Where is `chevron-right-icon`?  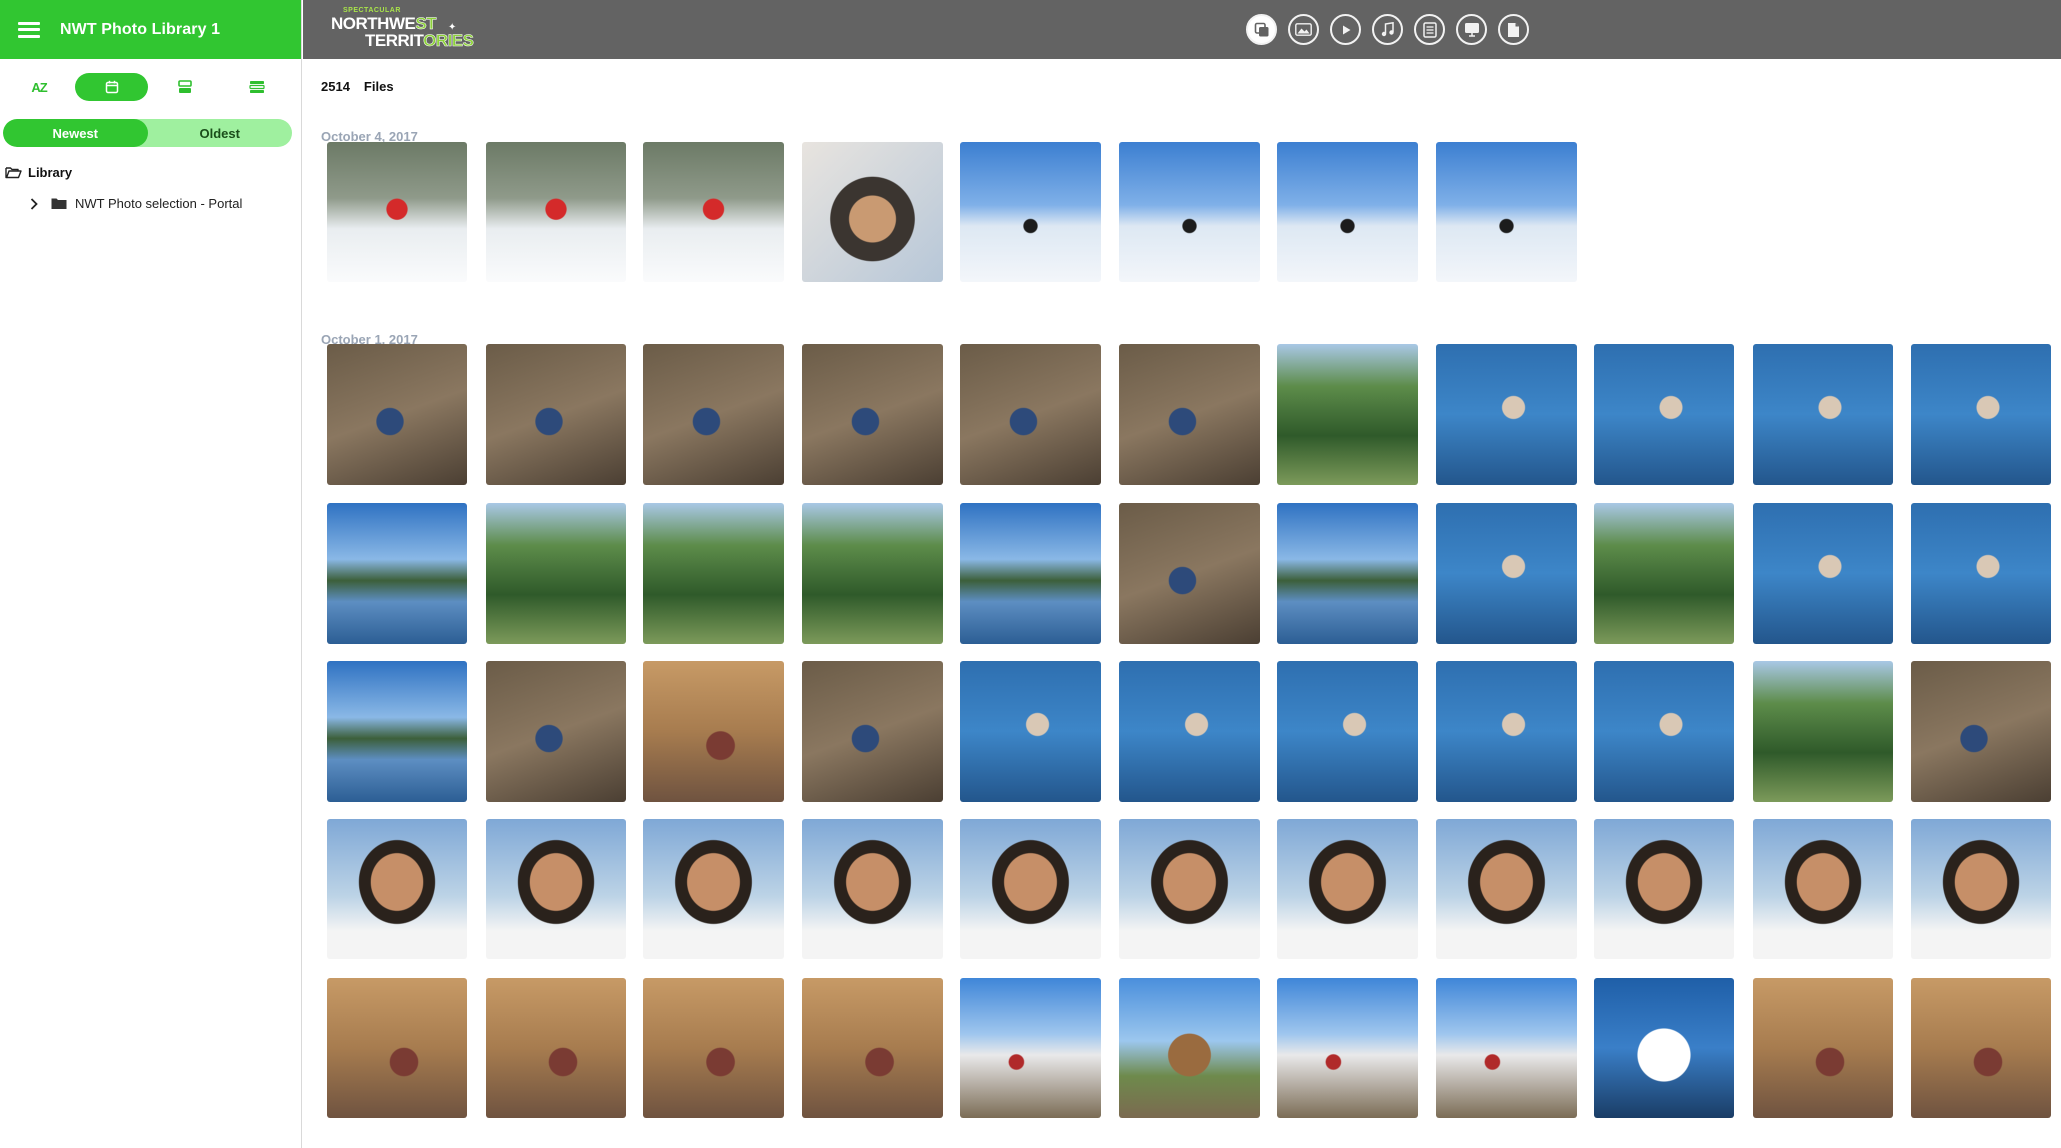
chevron-right-icon is located at coordinates (34, 203).